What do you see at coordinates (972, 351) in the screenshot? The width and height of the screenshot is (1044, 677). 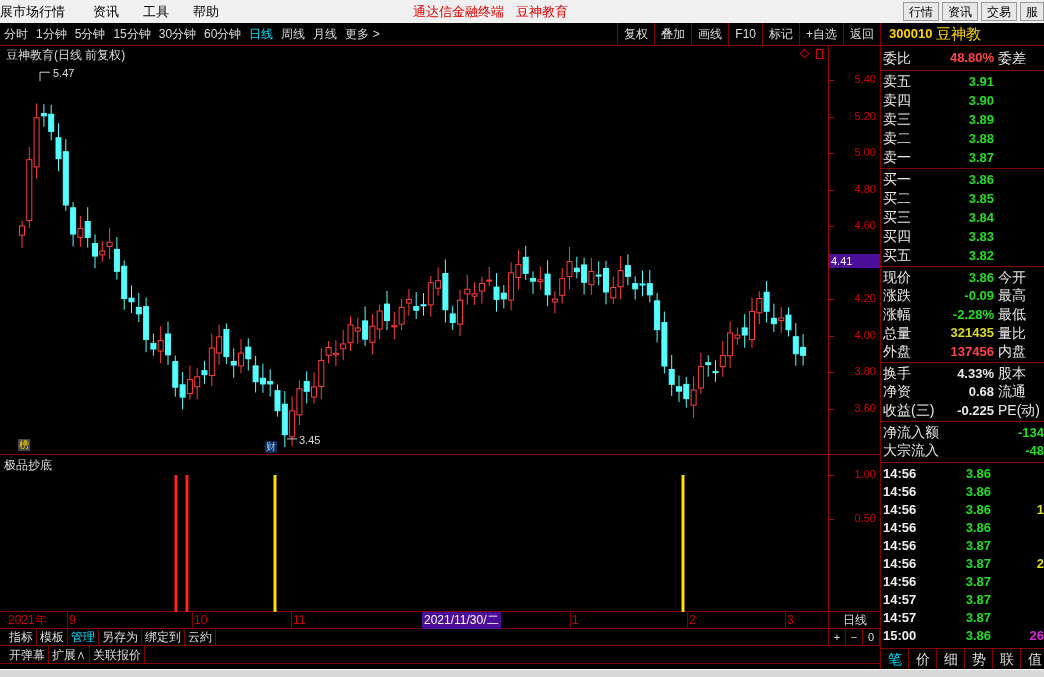 I see `stat-value: 137456` at bounding box center [972, 351].